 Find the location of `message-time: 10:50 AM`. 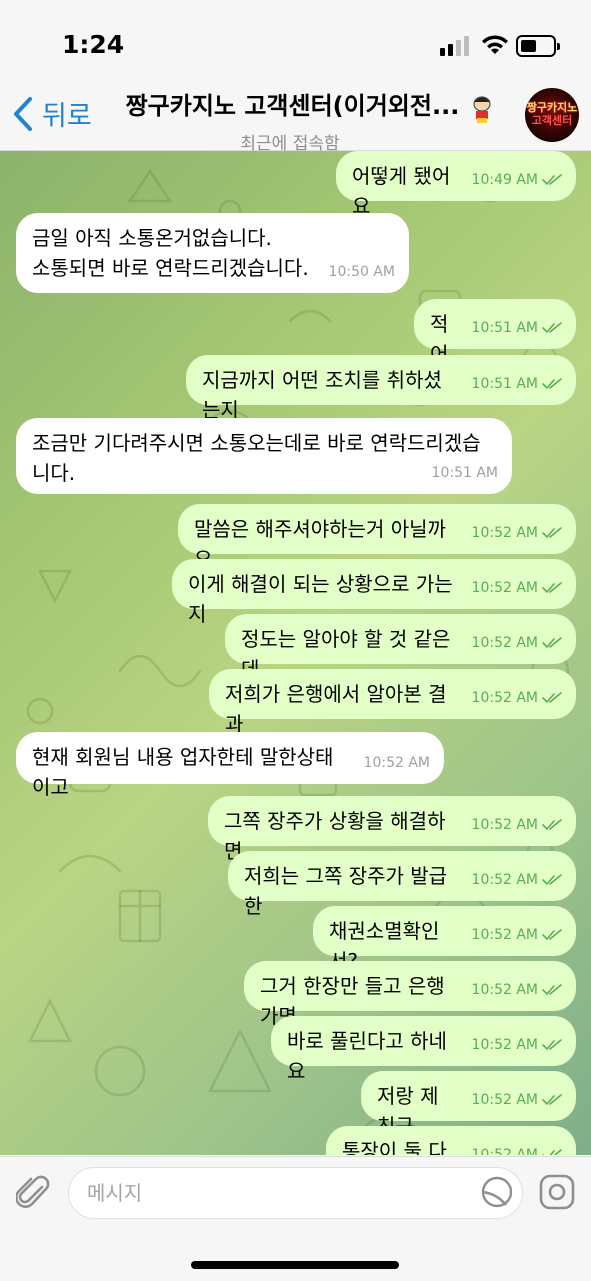

message-time: 10:50 AM is located at coordinates (361, 272).